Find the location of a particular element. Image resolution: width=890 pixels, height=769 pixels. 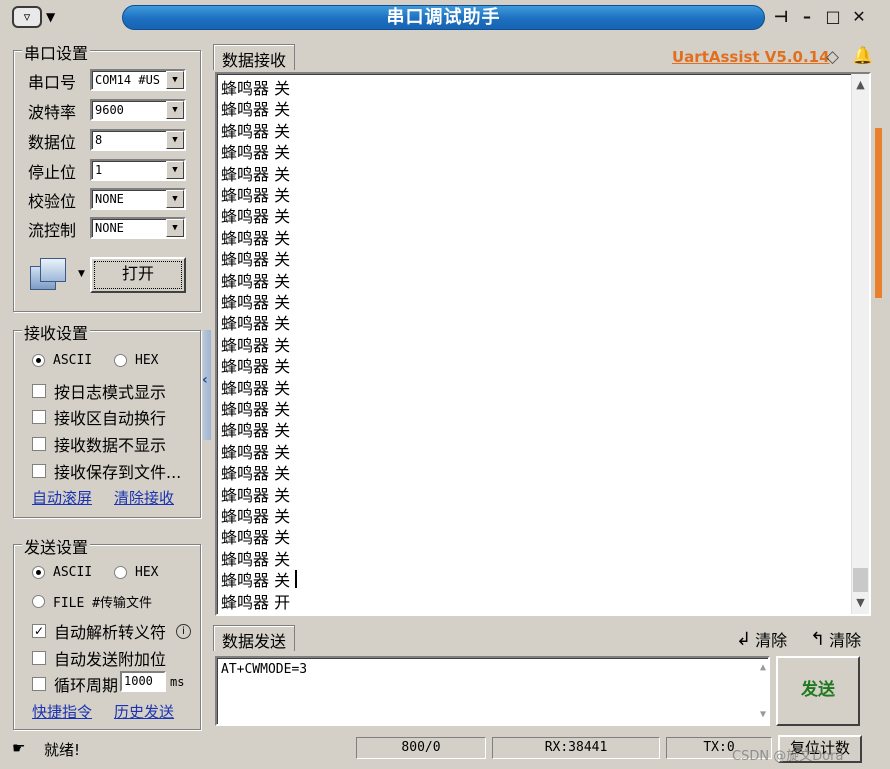

hide-data-checkbox: 接收数据不显示 is located at coordinates (99, 444).